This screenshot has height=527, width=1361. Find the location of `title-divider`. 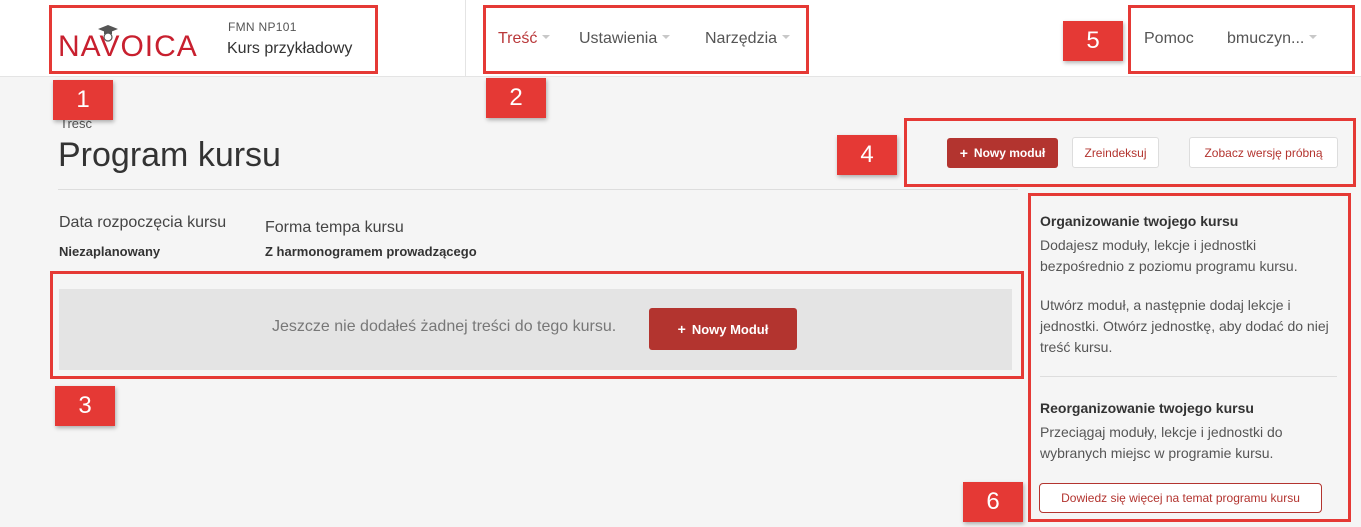

title-divider is located at coordinates (538, 189).